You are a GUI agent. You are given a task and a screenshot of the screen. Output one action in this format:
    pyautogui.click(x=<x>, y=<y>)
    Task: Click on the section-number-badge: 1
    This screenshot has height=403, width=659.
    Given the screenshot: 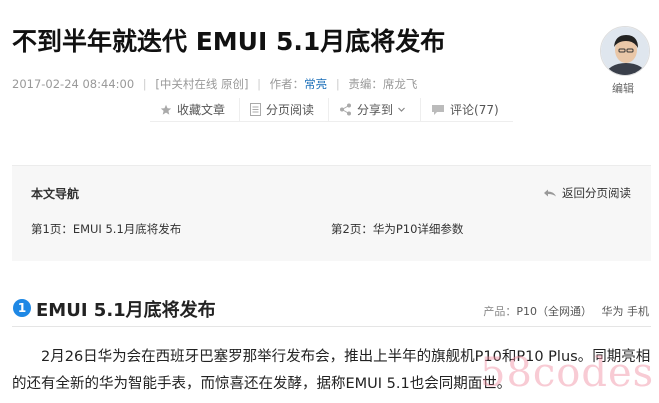 What is the action you would take?
    pyautogui.click(x=22, y=308)
    